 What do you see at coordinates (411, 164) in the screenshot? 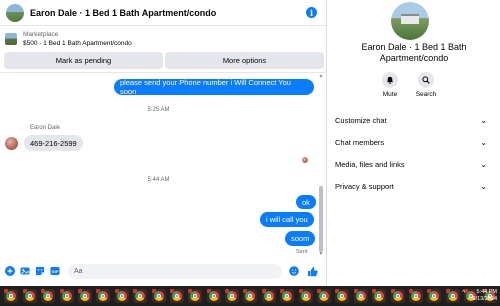
I see `media-files-links-section: Media, files and links ⌄` at bounding box center [411, 164].